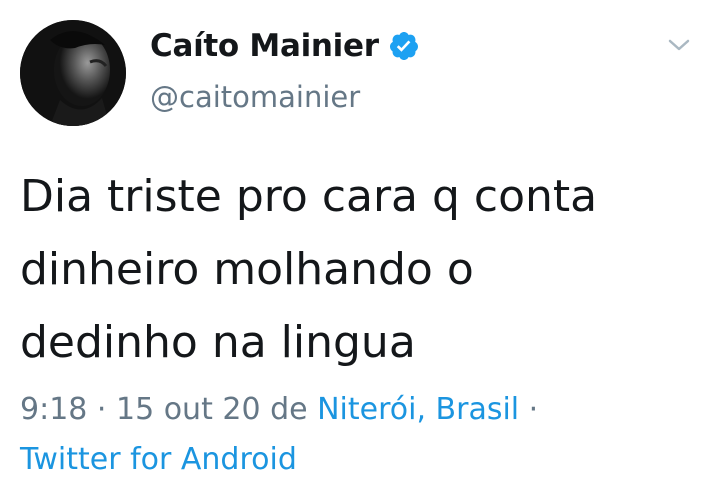  I want to click on chevron-down-icon, so click(679, 45).